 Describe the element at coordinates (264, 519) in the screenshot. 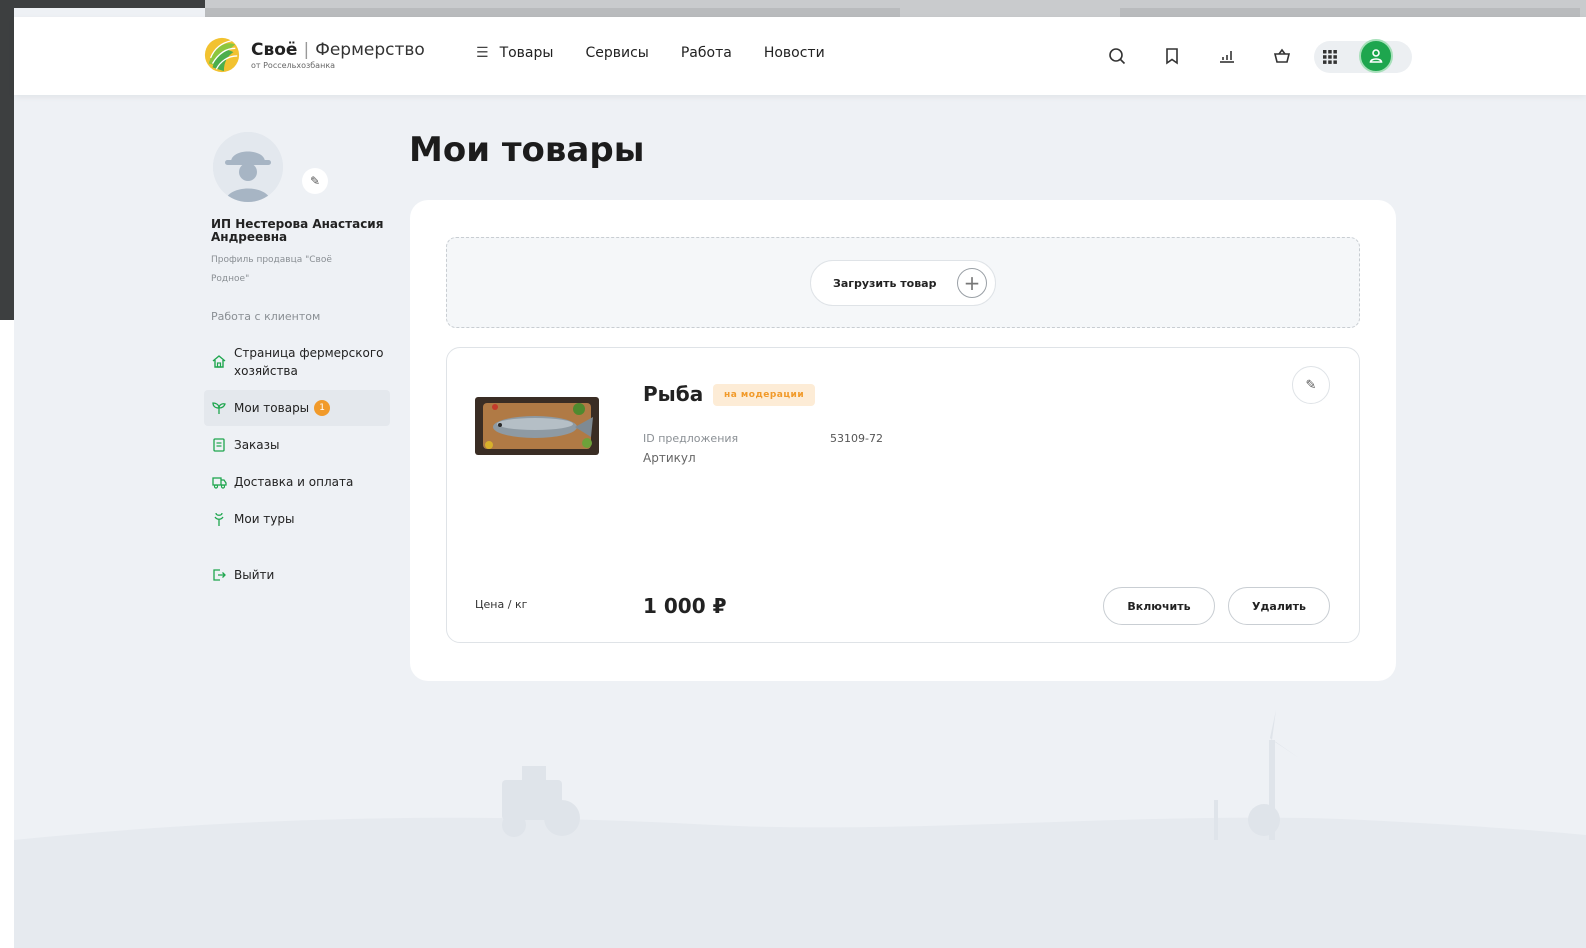

I see `sidebar-item-label: Мои туры` at that location.